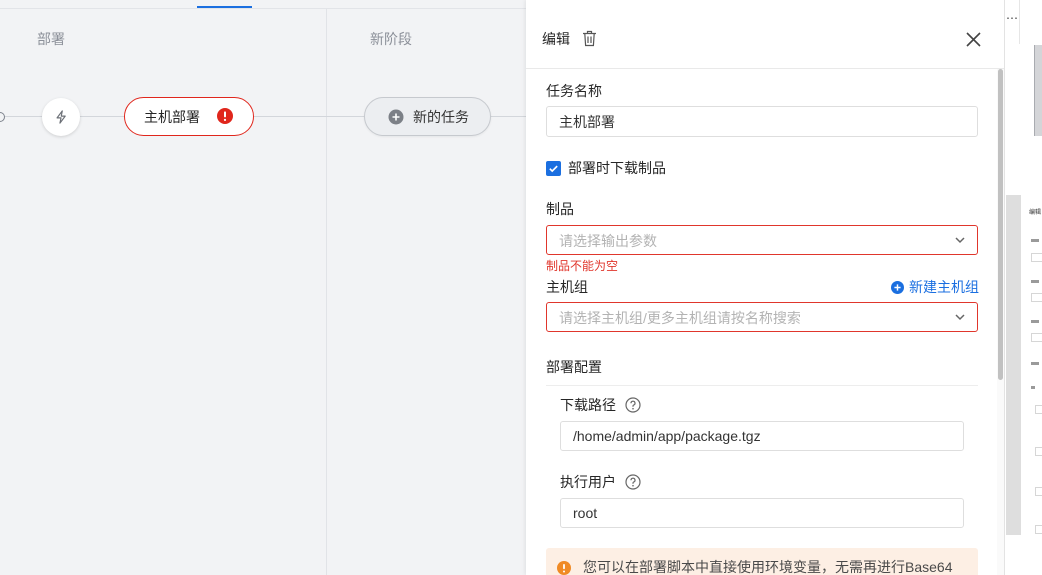 The height and width of the screenshot is (575, 1042). I want to click on panel-header: 编辑, so click(765, 34).